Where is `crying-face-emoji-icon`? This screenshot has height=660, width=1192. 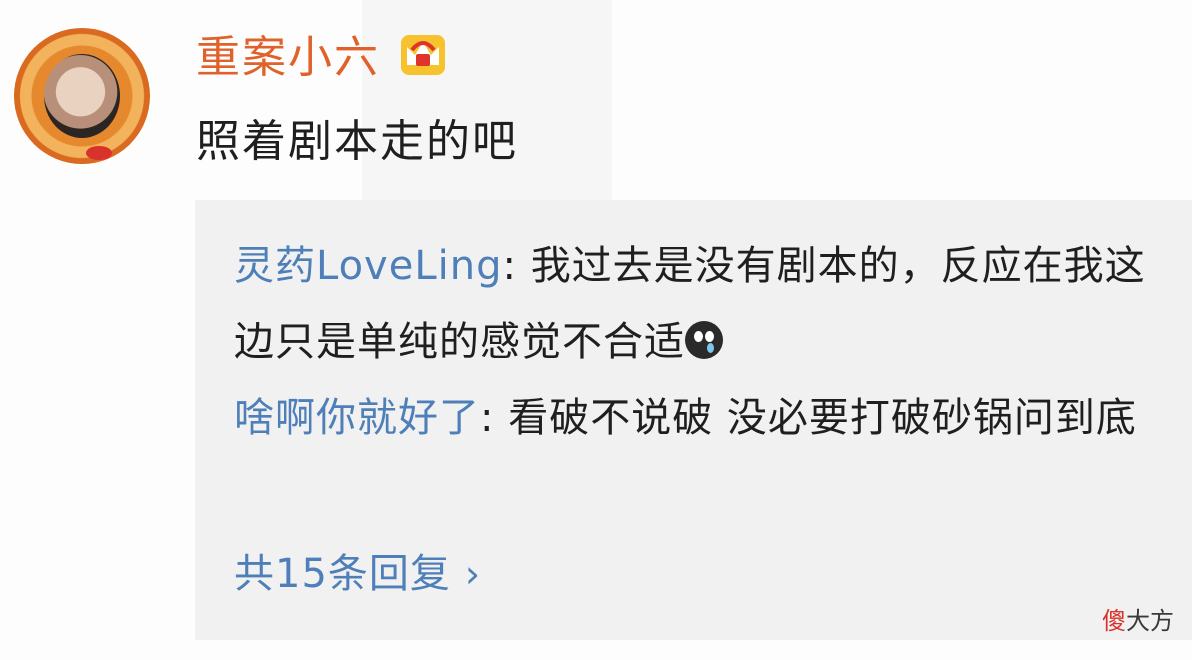 crying-face-emoji-icon is located at coordinates (704, 340).